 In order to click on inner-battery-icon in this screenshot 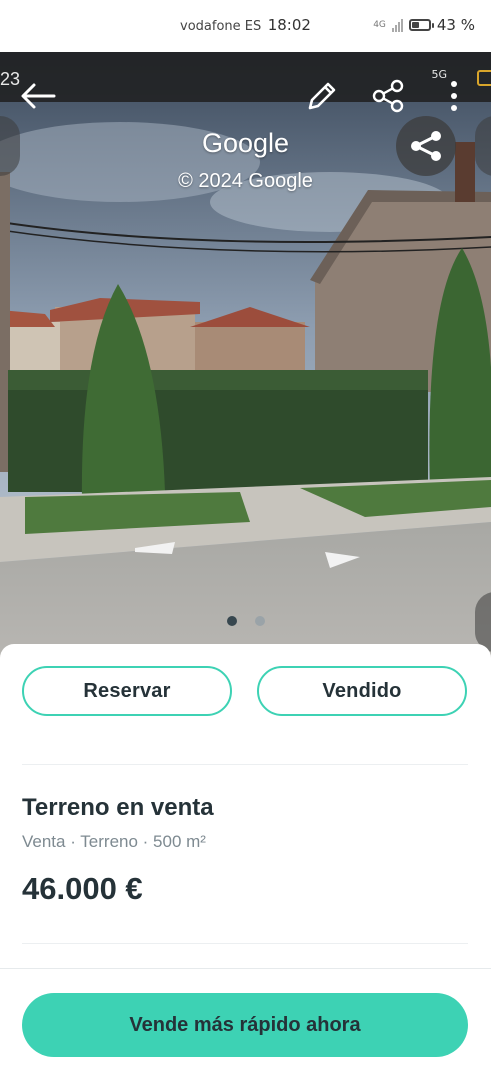, I will do `click(484, 78)`.